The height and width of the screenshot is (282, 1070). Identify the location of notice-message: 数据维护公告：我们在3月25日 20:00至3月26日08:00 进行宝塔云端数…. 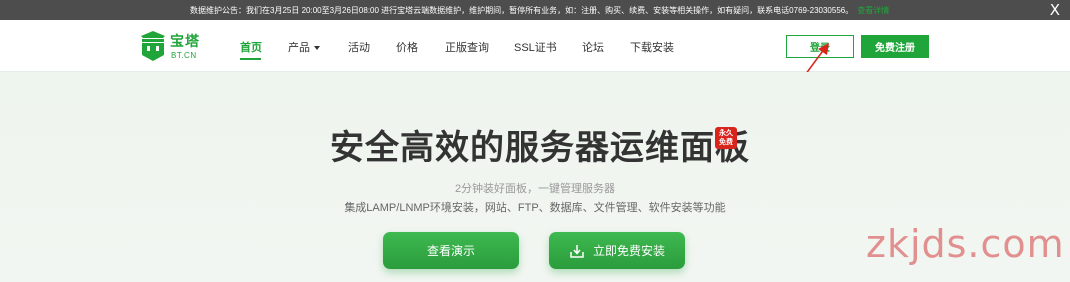
(522, 10).